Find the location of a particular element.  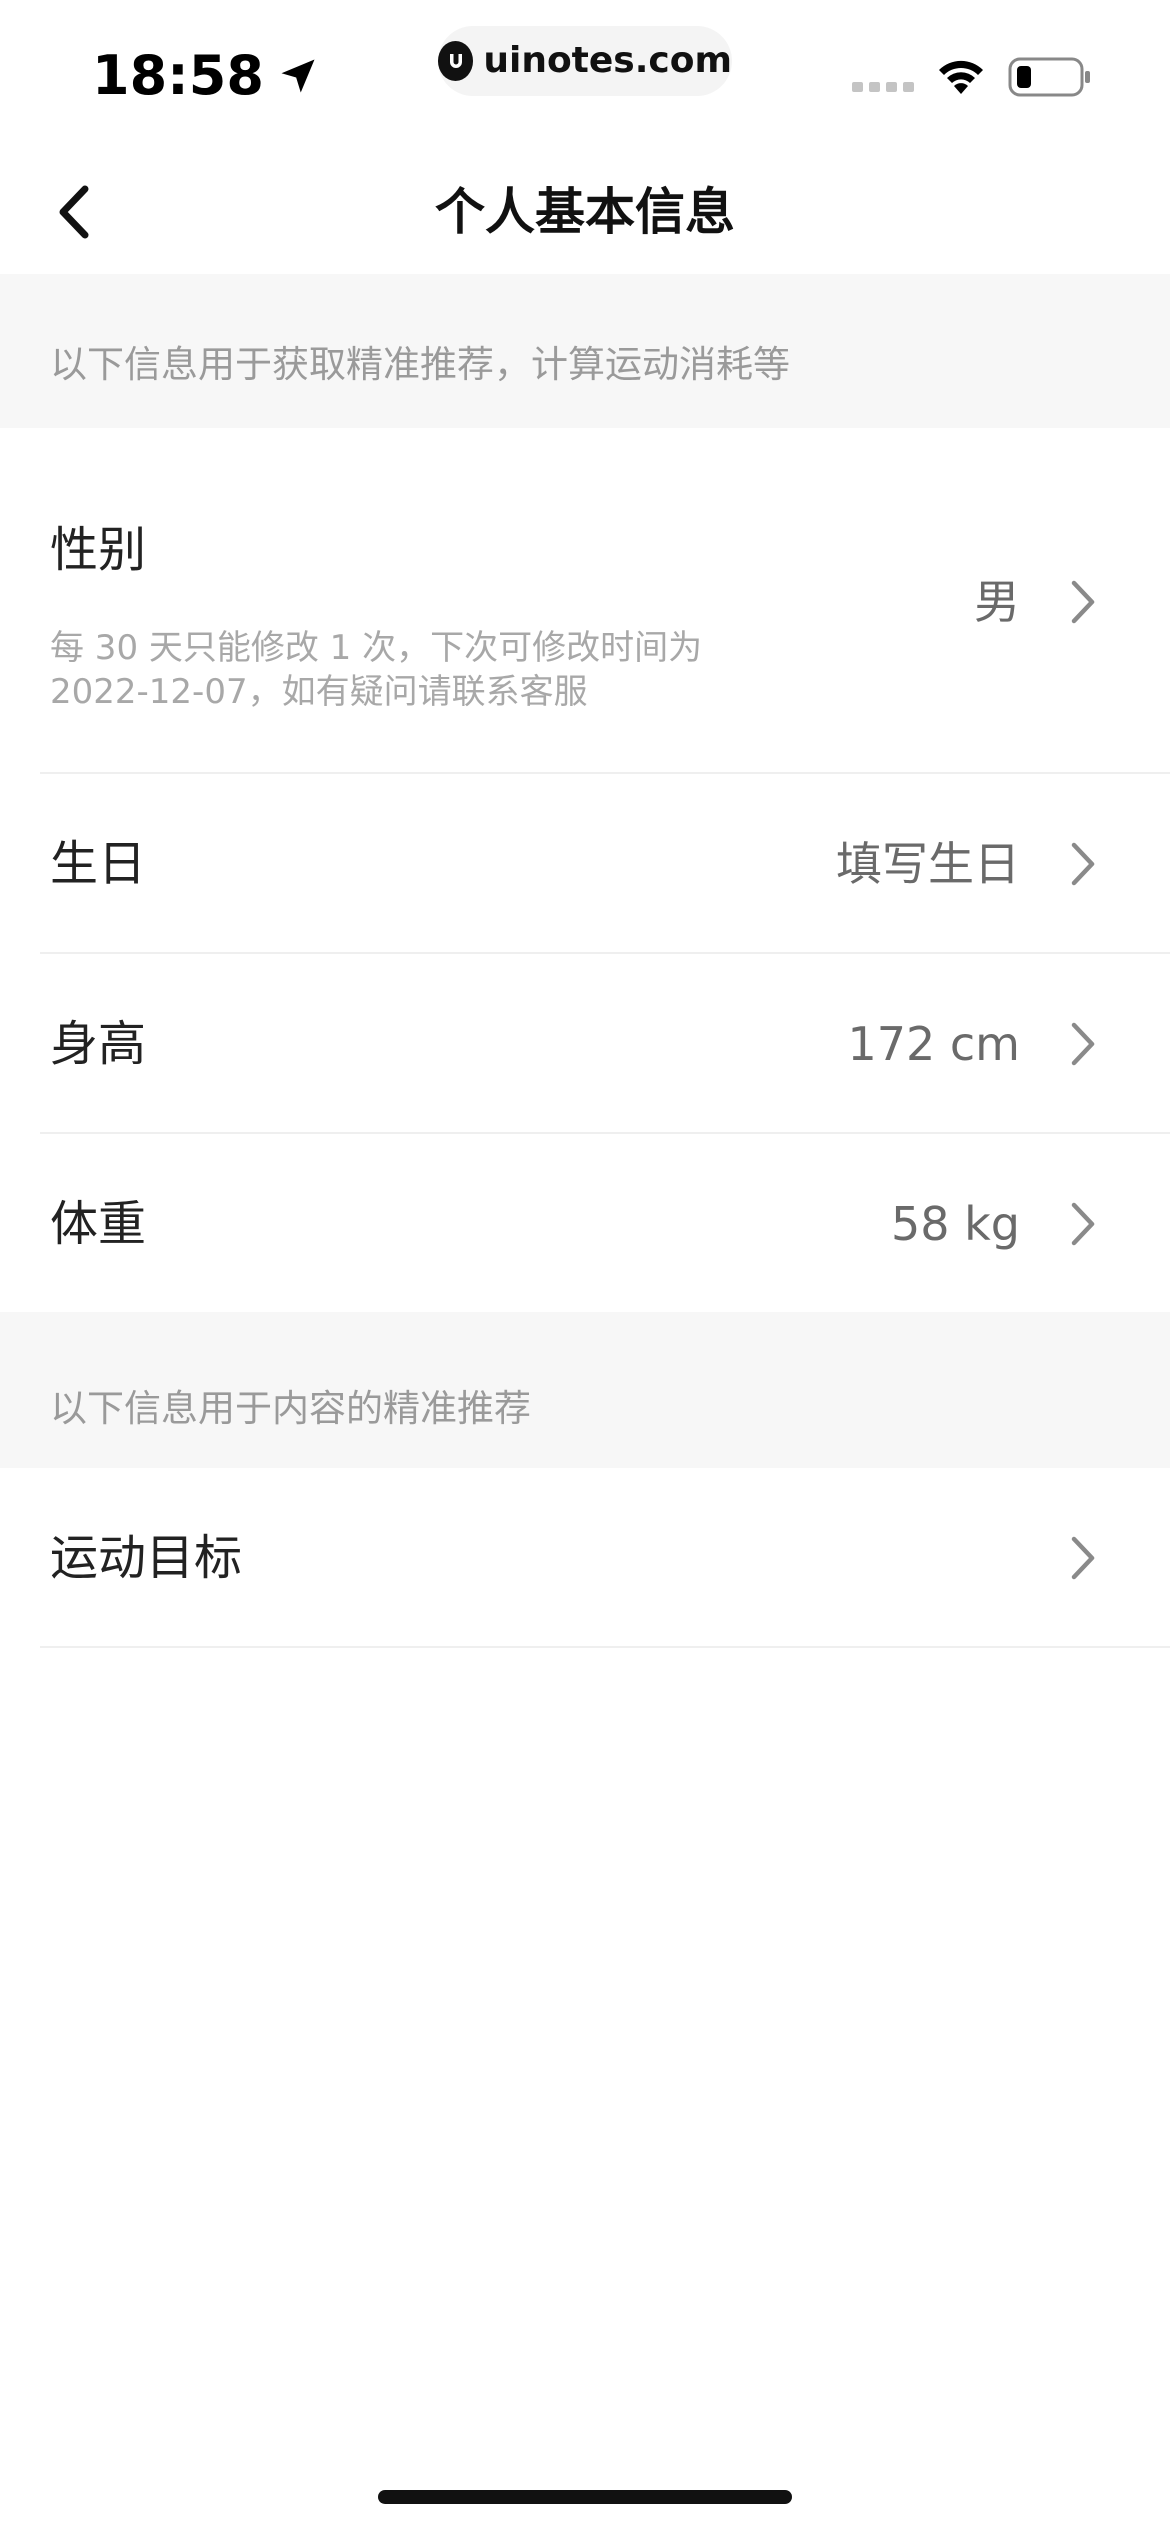

weight-value: 58 kg is located at coordinates (955, 1224).